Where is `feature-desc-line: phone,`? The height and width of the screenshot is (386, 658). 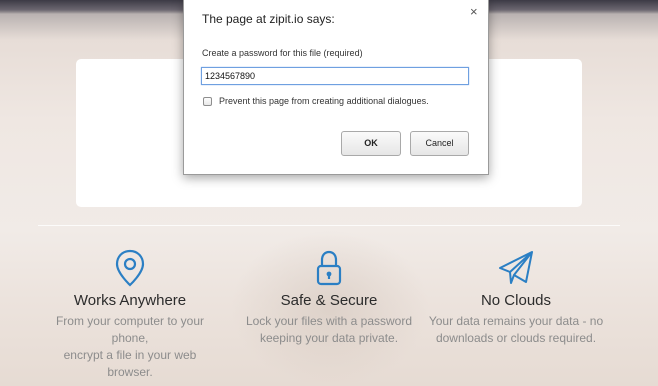 feature-desc-line: phone, is located at coordinates (130, 338).